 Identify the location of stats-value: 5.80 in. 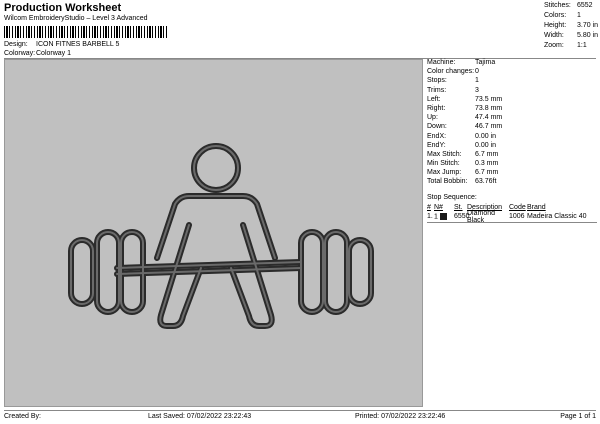
(588, 35).